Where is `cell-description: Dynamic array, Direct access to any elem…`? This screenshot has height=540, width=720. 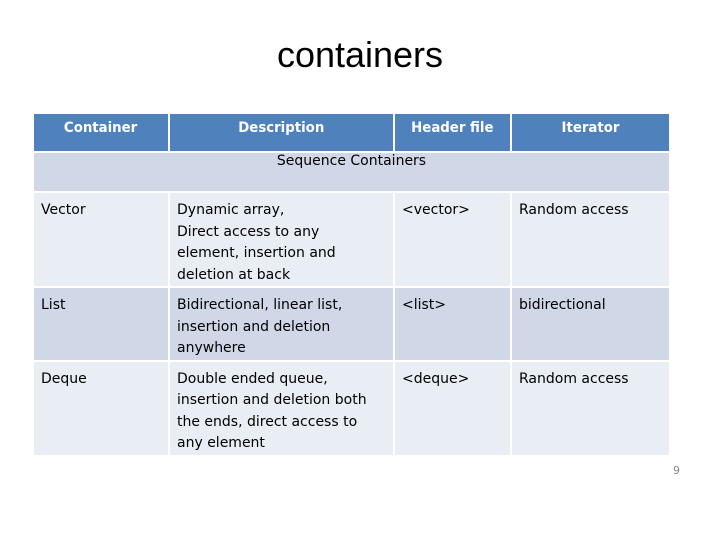
cell-description: Dynamic array, Direct access to any elem… is located at coordinates (281, 239).